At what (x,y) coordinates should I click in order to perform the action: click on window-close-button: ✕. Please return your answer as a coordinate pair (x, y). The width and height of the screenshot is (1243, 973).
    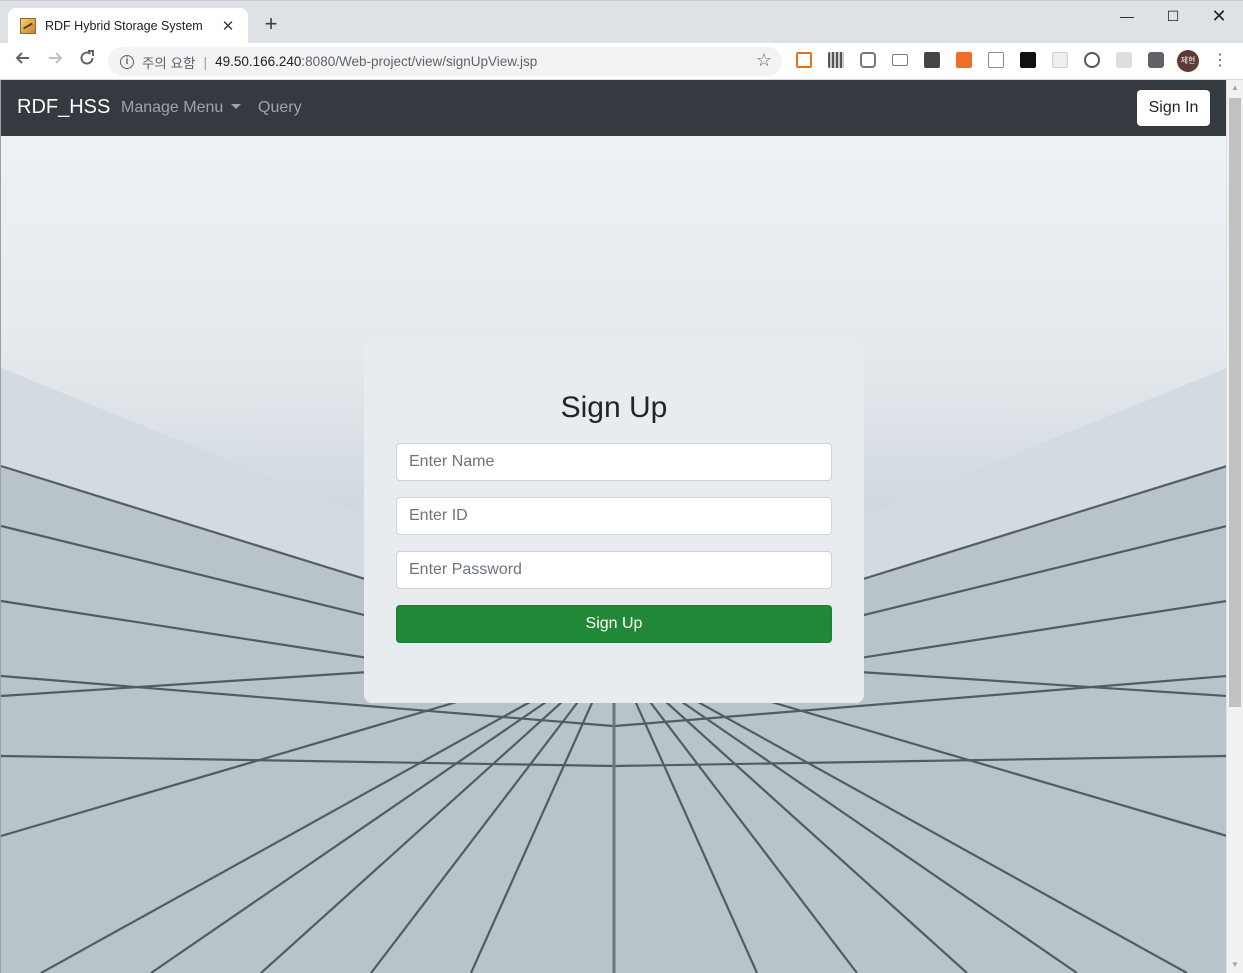
    Looking at the image, I should click on (1219, 17).